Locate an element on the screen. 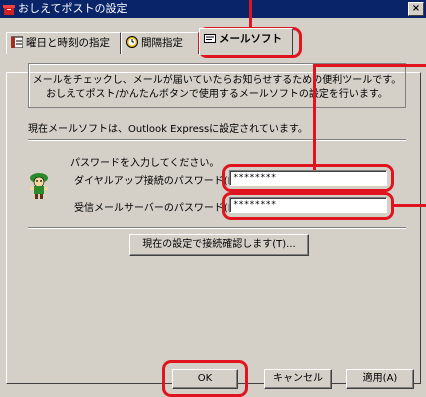  post-mascot-icon is located at coordinates (39, 186).